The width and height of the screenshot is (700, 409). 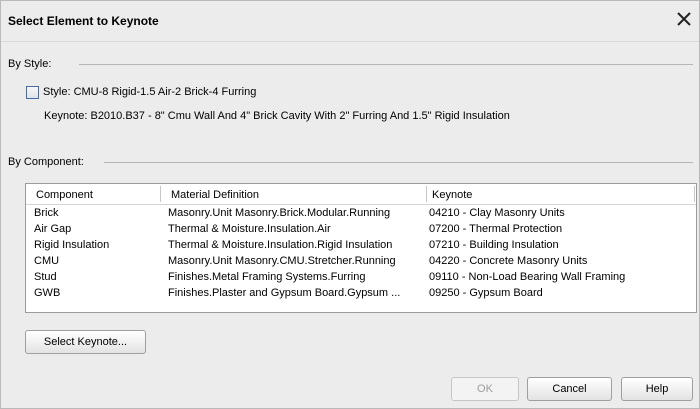 What do you see at coordinates (33, 64) in the screenshot?
I see `by-style-label: By Style:` at bounding box center [33, 64].